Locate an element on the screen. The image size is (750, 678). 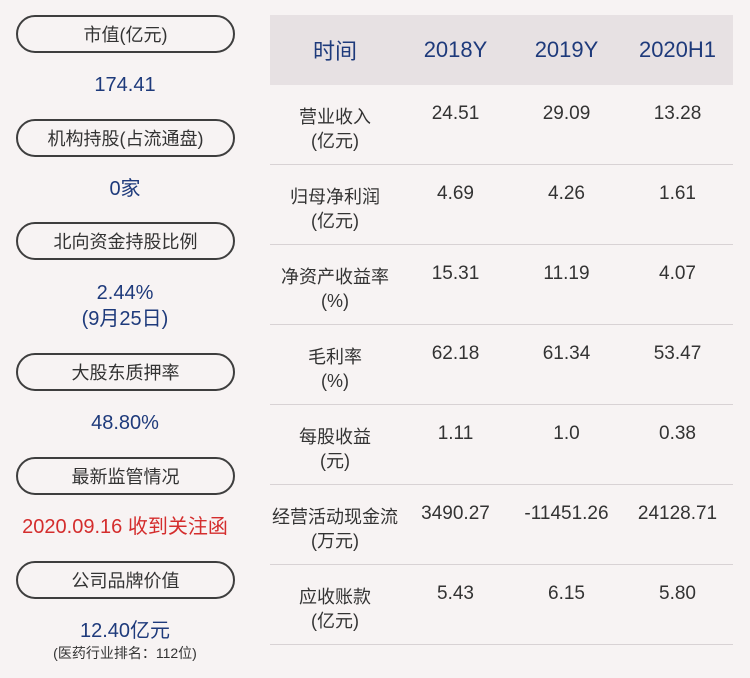
northbound-ratio-percent: 2.44% is located at coordinates (125, 293).